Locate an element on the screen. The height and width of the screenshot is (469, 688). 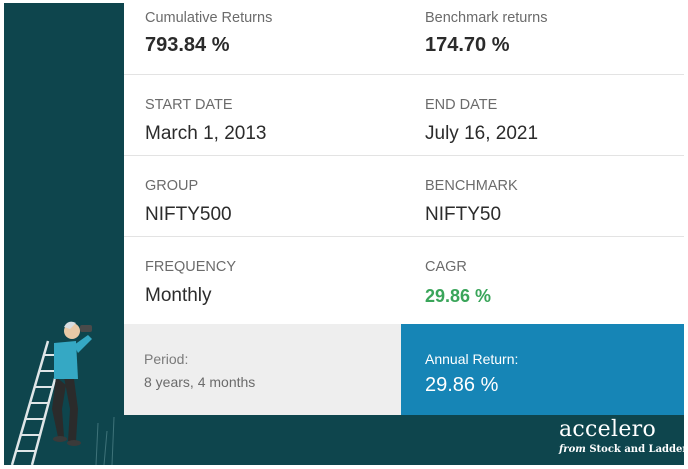
cagr-stat: CAGR 29.86 % is located at coordinates (544, 283).